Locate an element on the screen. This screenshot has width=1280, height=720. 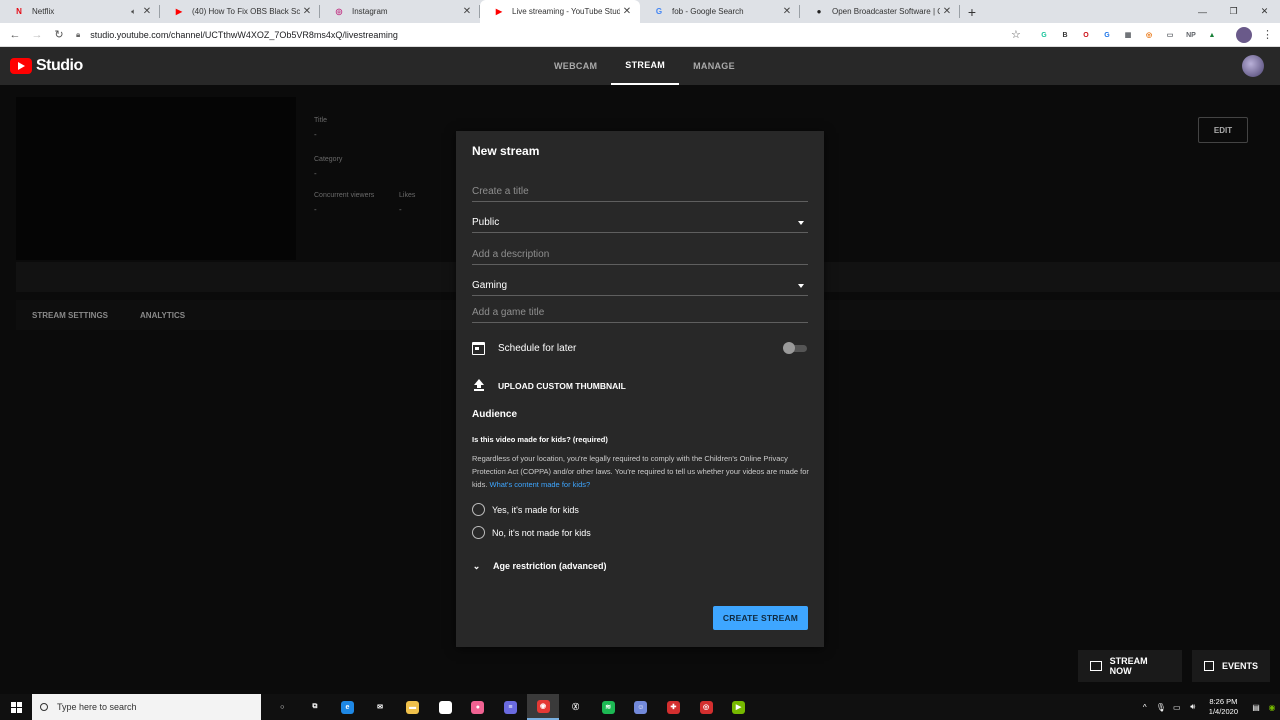
back-icon: ← is located at coordinates (15, 35).